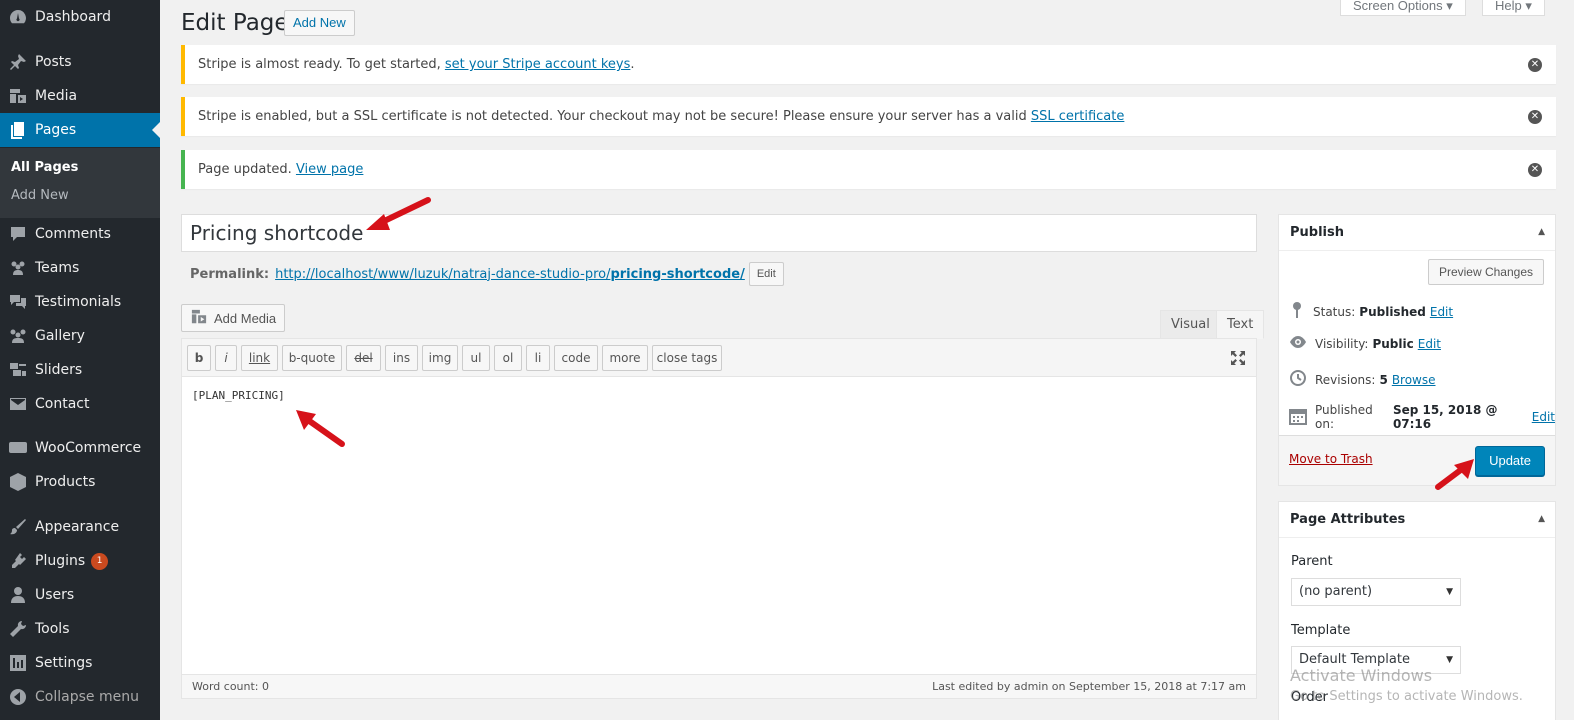 The width and height of the screenshot is (1574, 720). What do you see at coordinates (80, 96) in the screenshot?
I see `sidebar-item-media: Media` at bounding box center [80, 96].